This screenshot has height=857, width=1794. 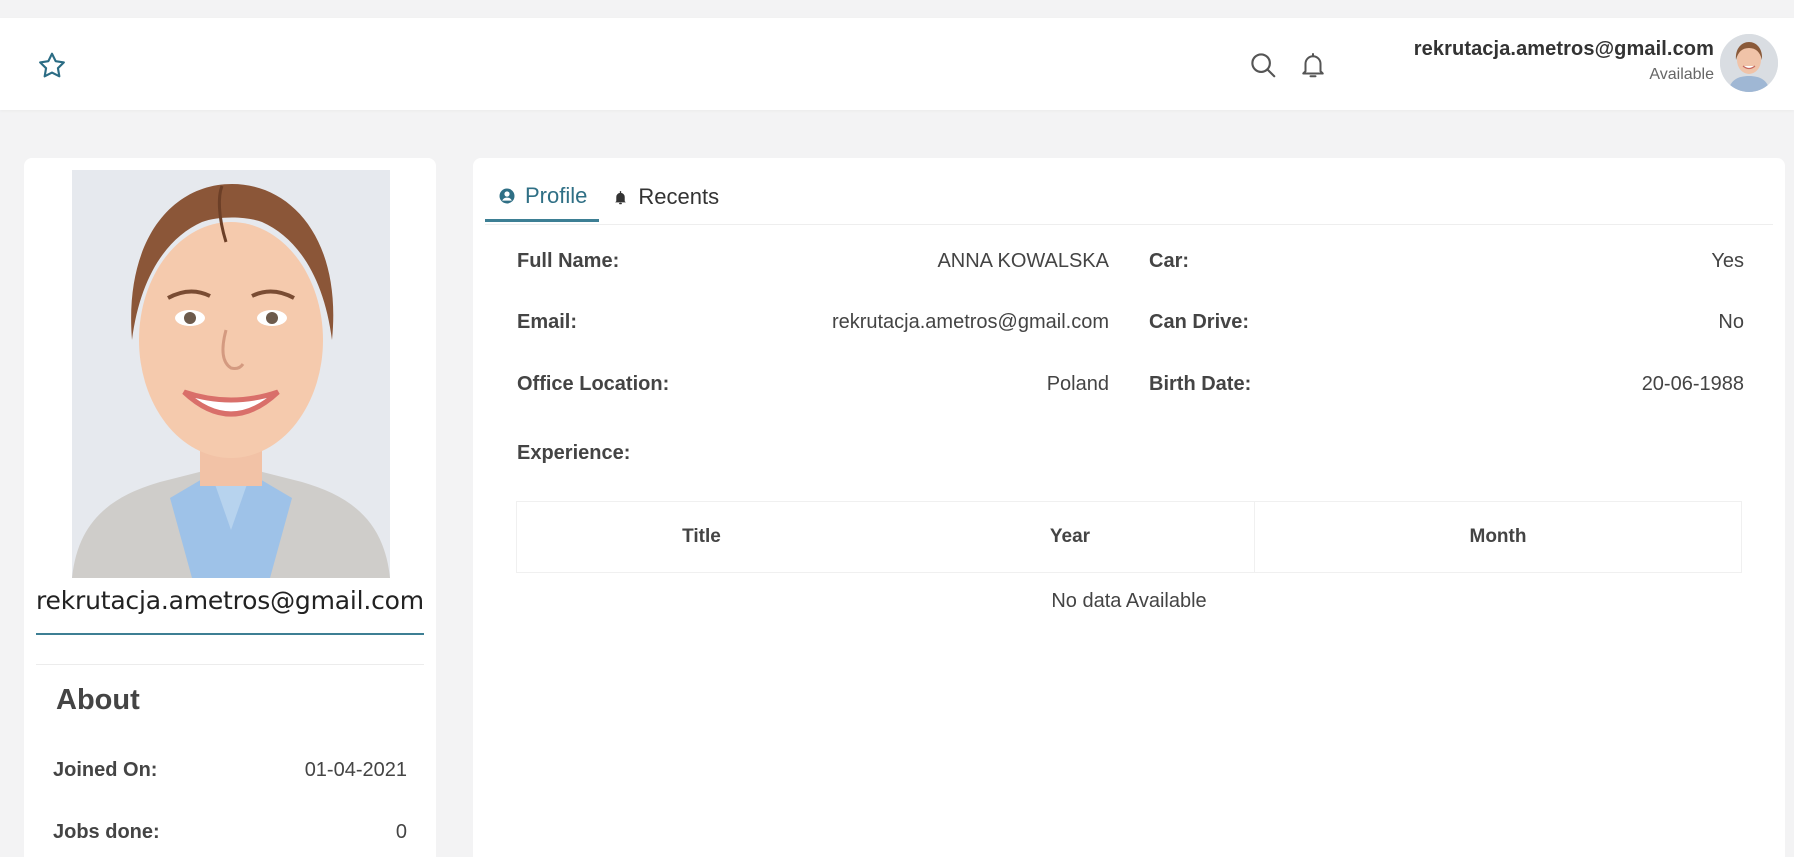 I want to click on profile-email: rekrutacja.ametros@gmail.com, so click(x=230, y=600).